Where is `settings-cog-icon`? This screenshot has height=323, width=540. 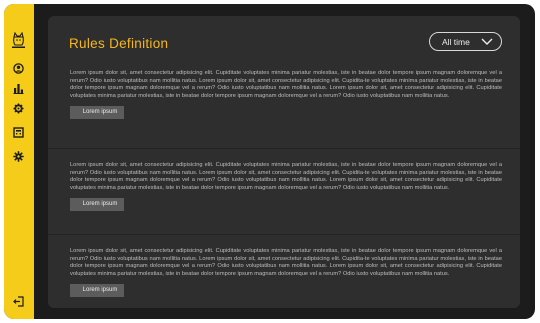
settings-cog-icon is located at coordinates (18, 156).